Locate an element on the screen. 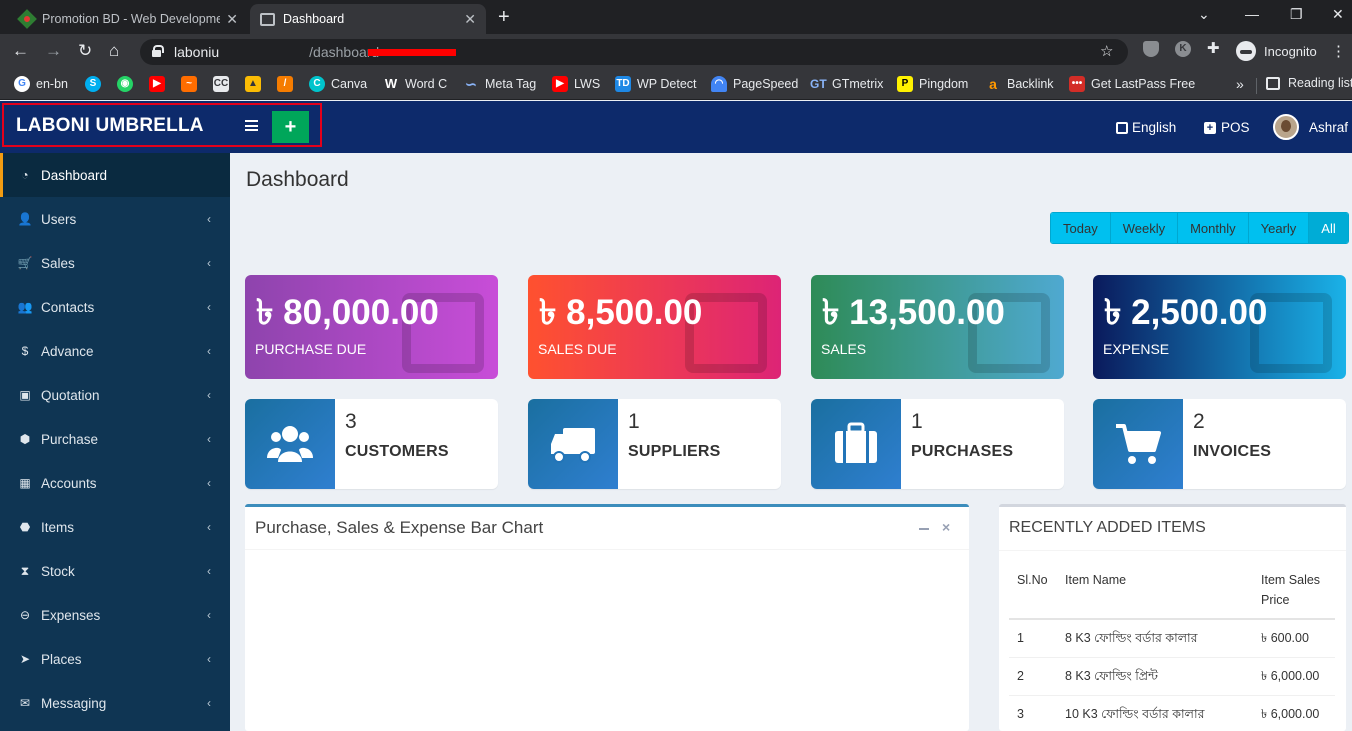 The width and height of the screenshot is (1352, 731). range-today-button: Today is located at coordinates (1081, 228).